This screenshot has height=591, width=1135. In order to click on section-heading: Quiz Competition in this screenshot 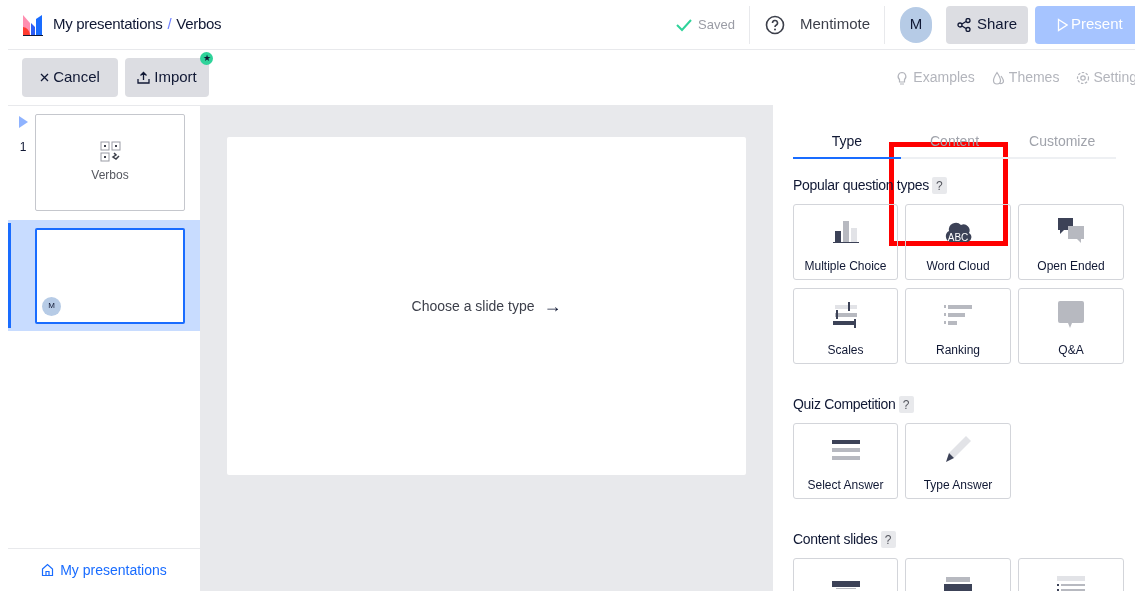, I will do `click(844, 404)`.